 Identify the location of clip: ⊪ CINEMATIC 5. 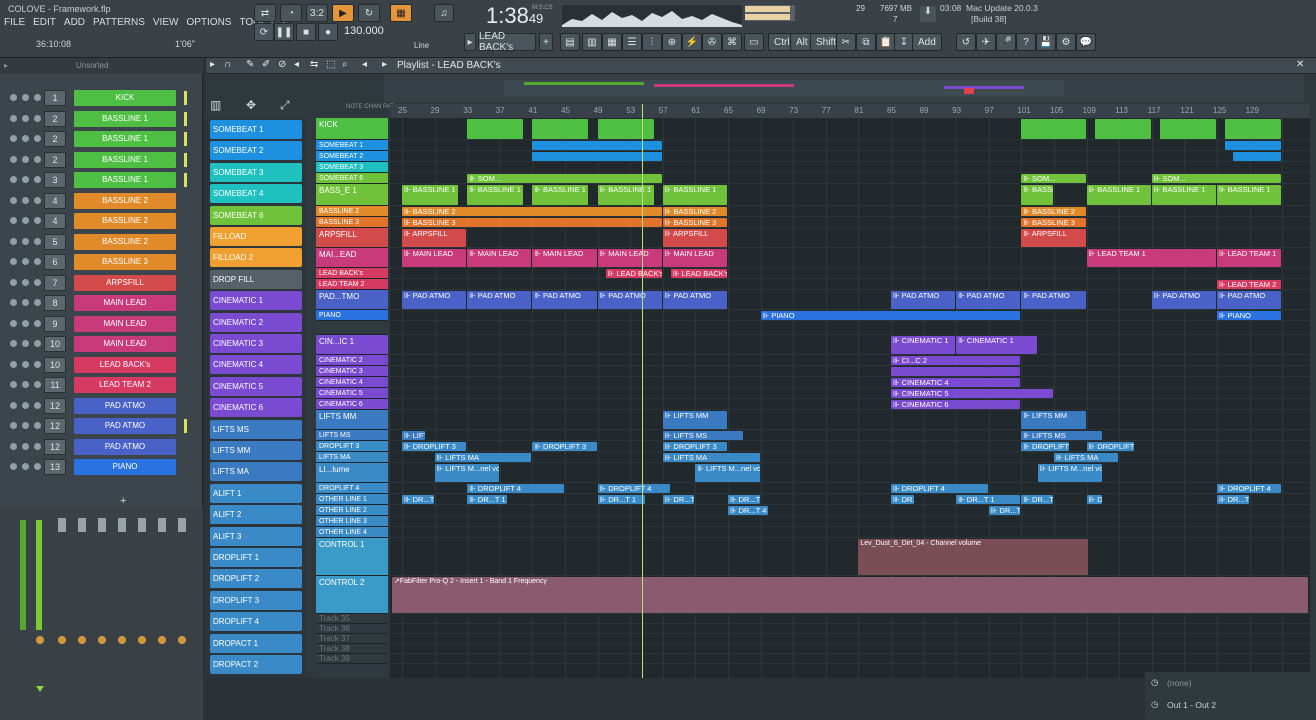
(972, 393).